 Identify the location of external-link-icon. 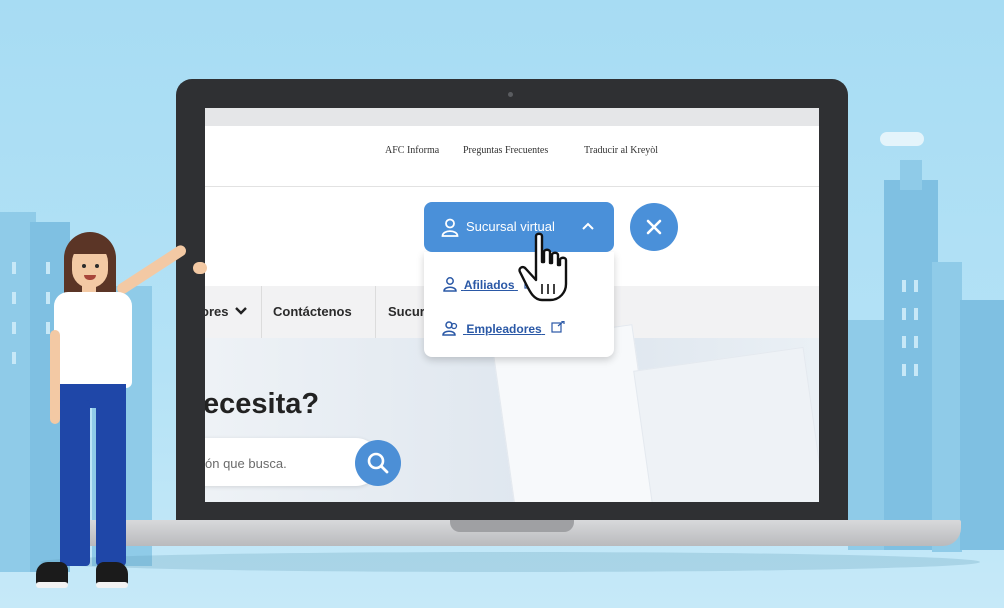
(558, 326).